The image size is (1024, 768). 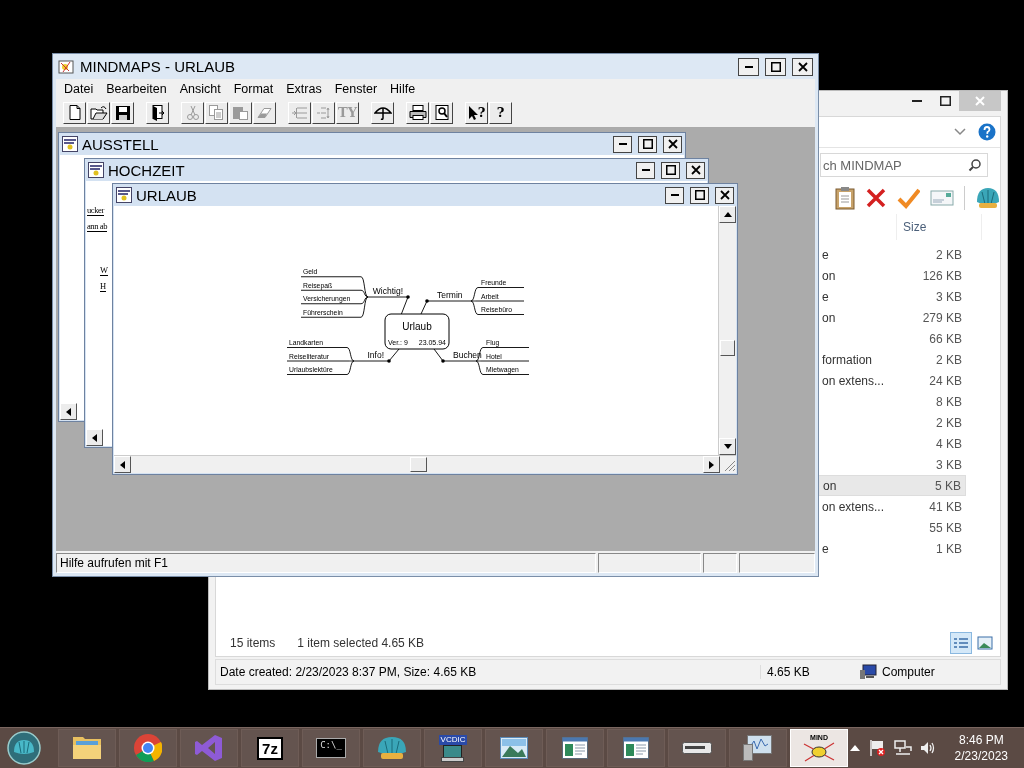 I want to click on help-icon, so click(x=987, y=132).